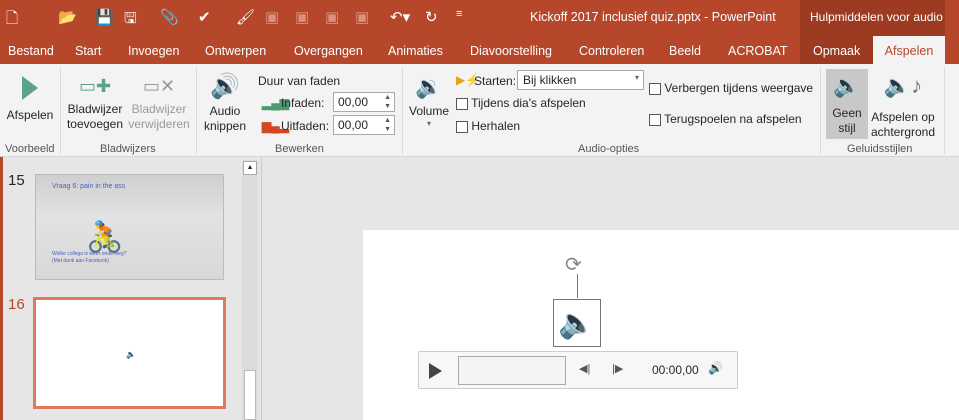 Image resolution: width=959 pixels, height=420 pixels. Describe the element at coordinates (250, 290) in the screenshot. I see `scrollbar: ▲` at that location.